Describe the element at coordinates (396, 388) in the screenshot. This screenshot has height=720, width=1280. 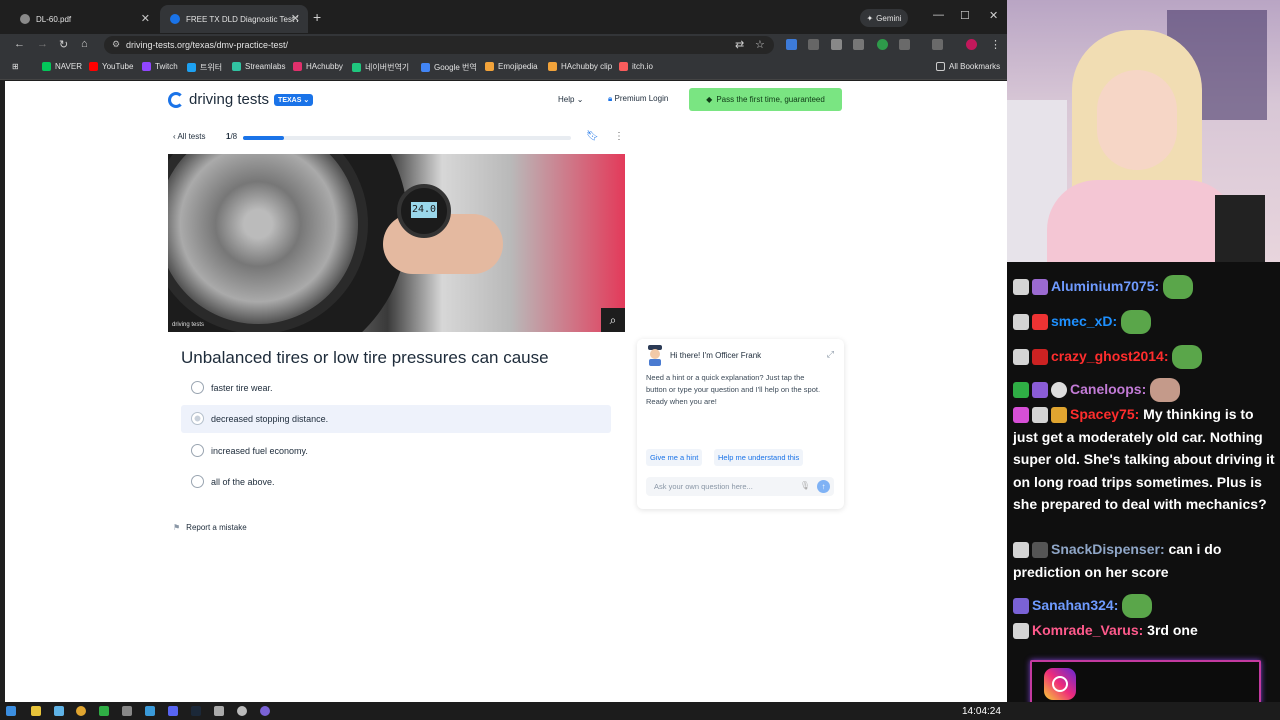
I see `answer-option: faster tire wear.` at that location.